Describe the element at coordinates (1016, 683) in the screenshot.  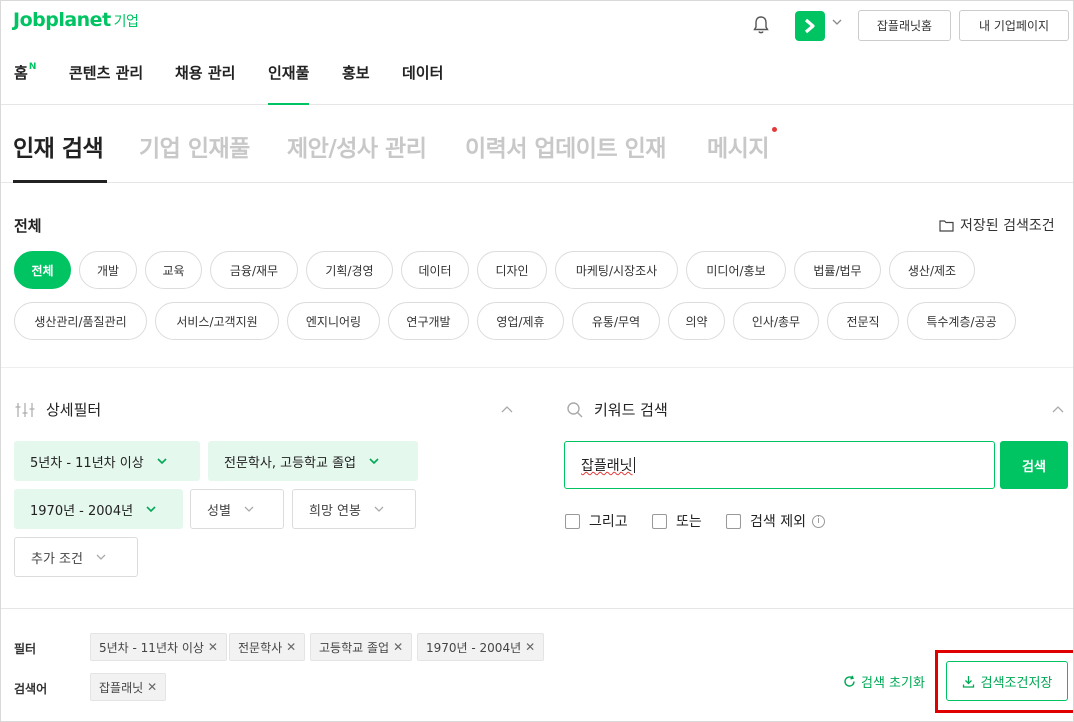
I see `save-search-label: 검색조건저장` at that location.